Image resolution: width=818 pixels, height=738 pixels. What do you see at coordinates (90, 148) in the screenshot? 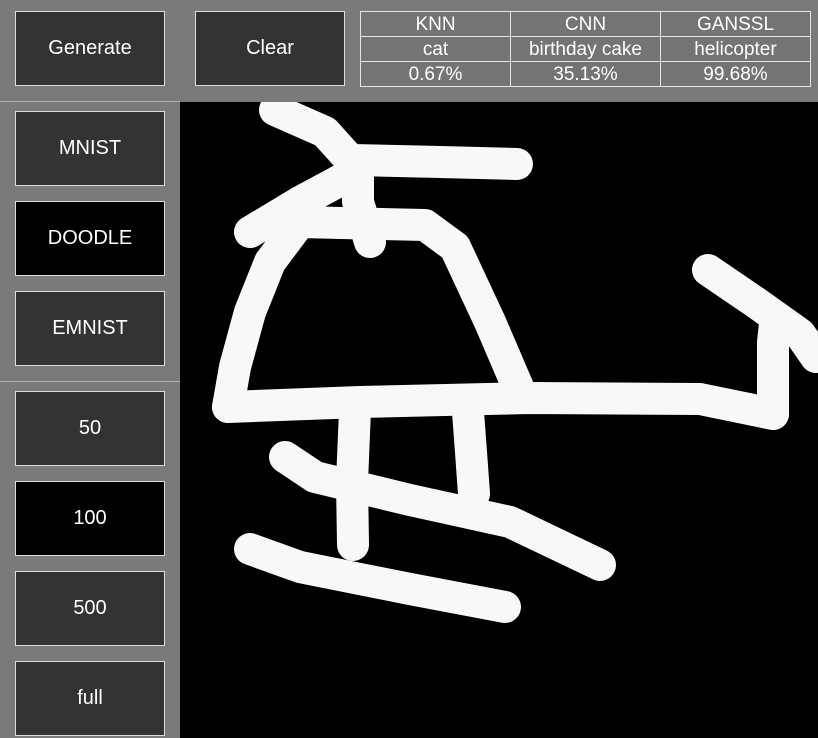
I see `dataset-mnist-button: MNIST` at bounding box center [90, 148].